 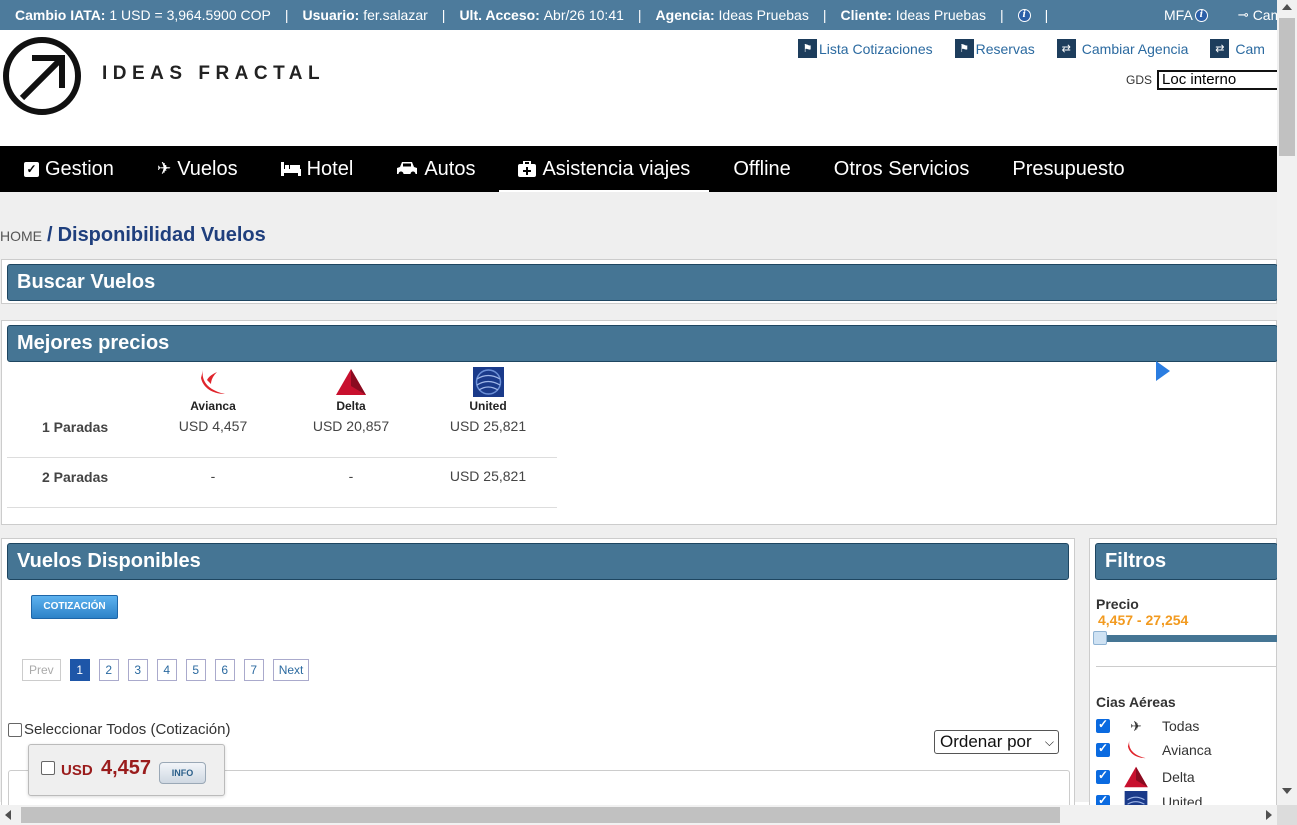 What do you see at coordinates (137, 670) in the screenshot?
I see `pager-page: 3` at bounding box center [137, 670].